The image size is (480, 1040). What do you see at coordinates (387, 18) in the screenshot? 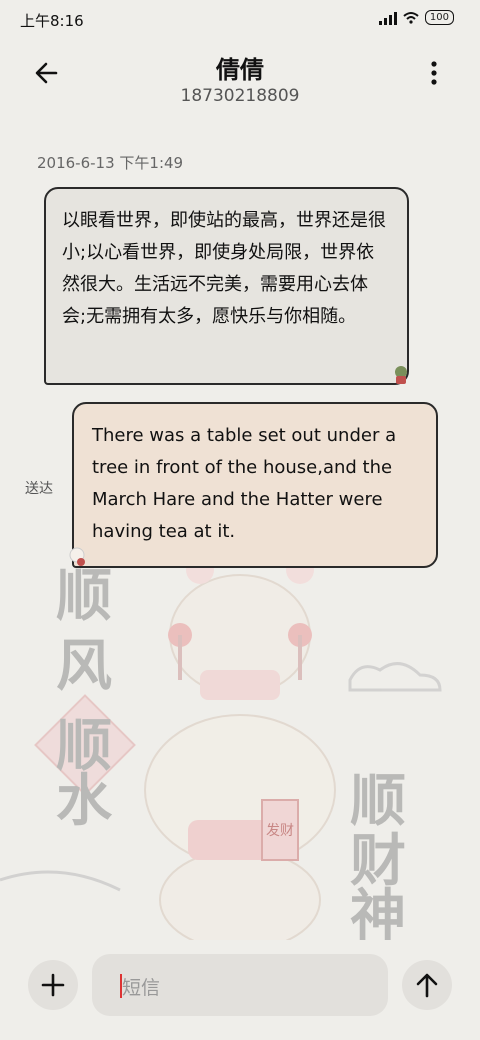
I see `signal-icon` at bounding box center [387, 18].